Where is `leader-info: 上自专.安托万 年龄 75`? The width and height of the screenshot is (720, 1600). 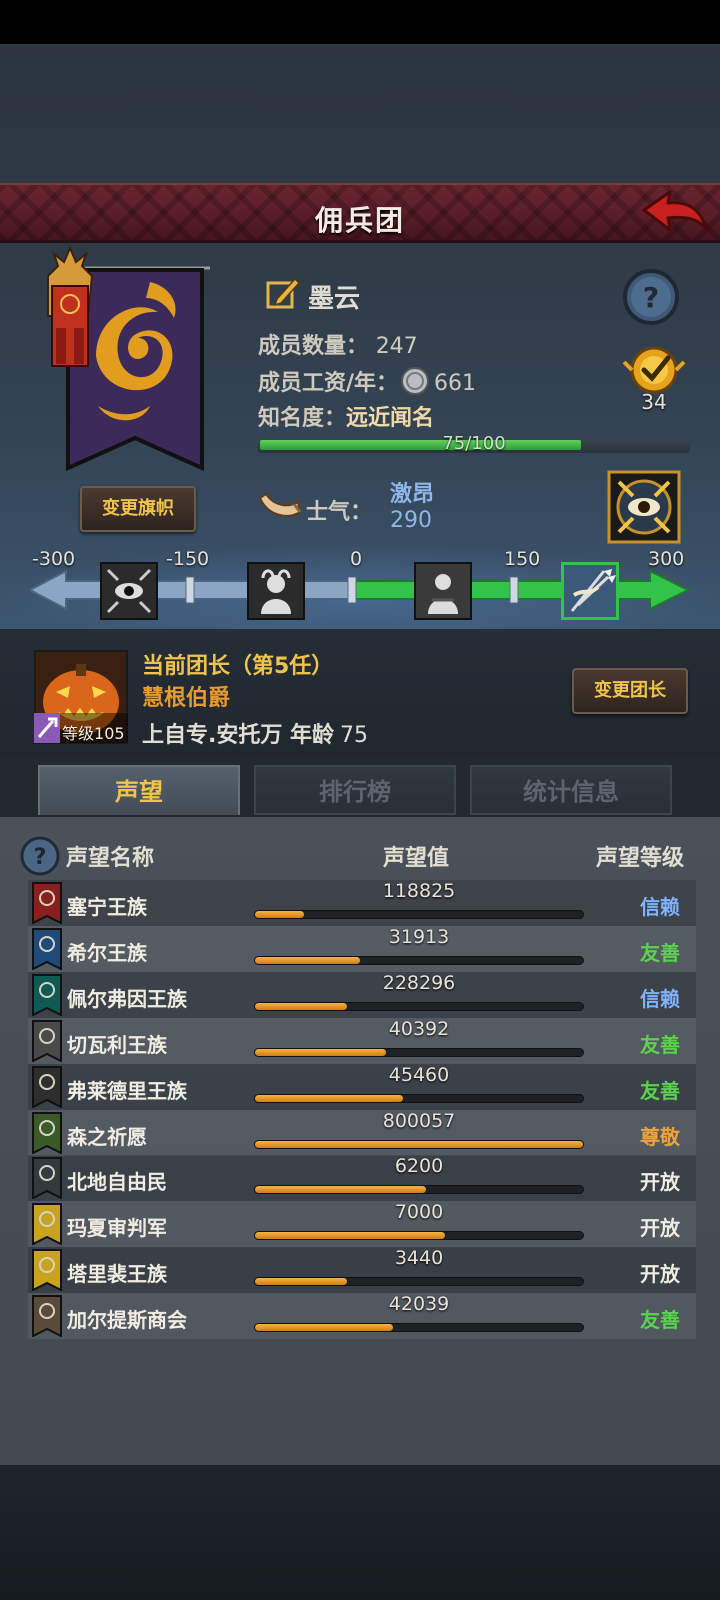
leader-info: 上自专.安托万 年龄 75 is located at coordinates (255, 733).